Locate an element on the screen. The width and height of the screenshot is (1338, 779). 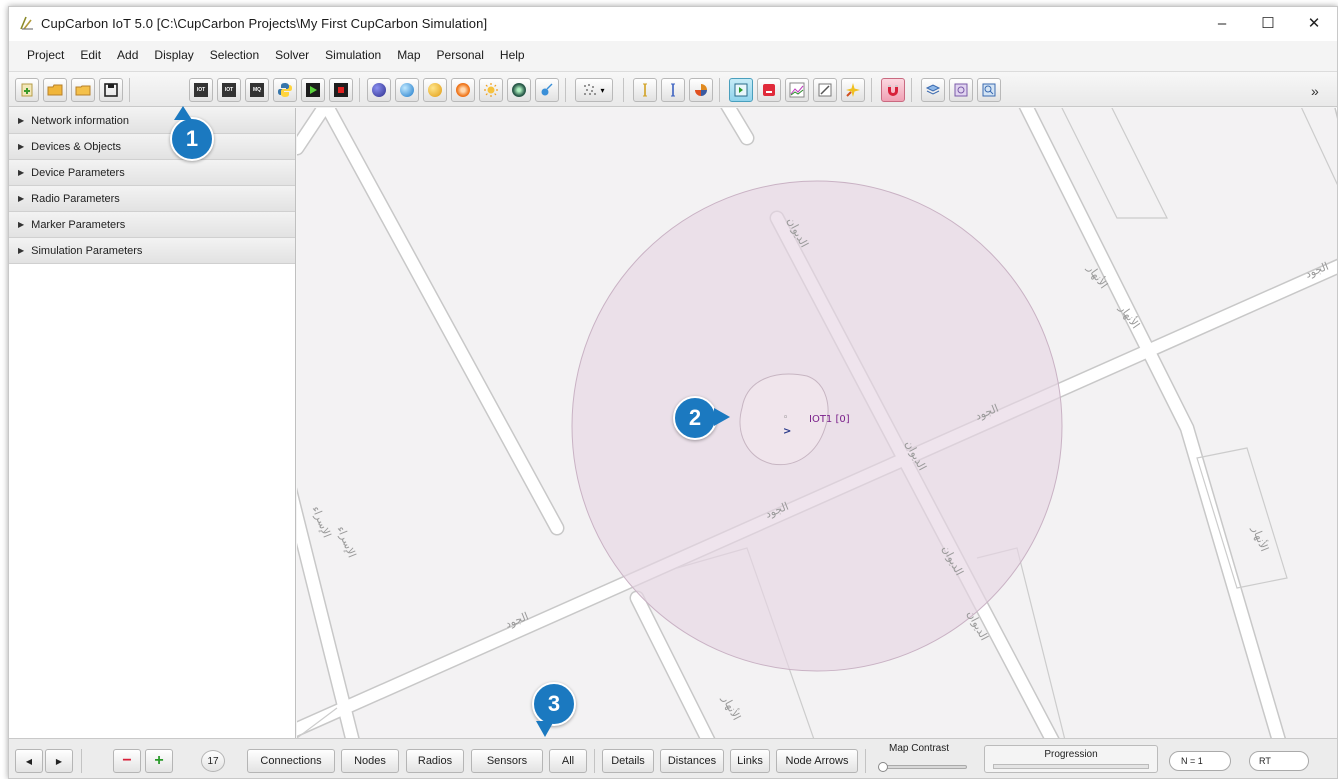
magnet-button is located at coordinates (893, 90).